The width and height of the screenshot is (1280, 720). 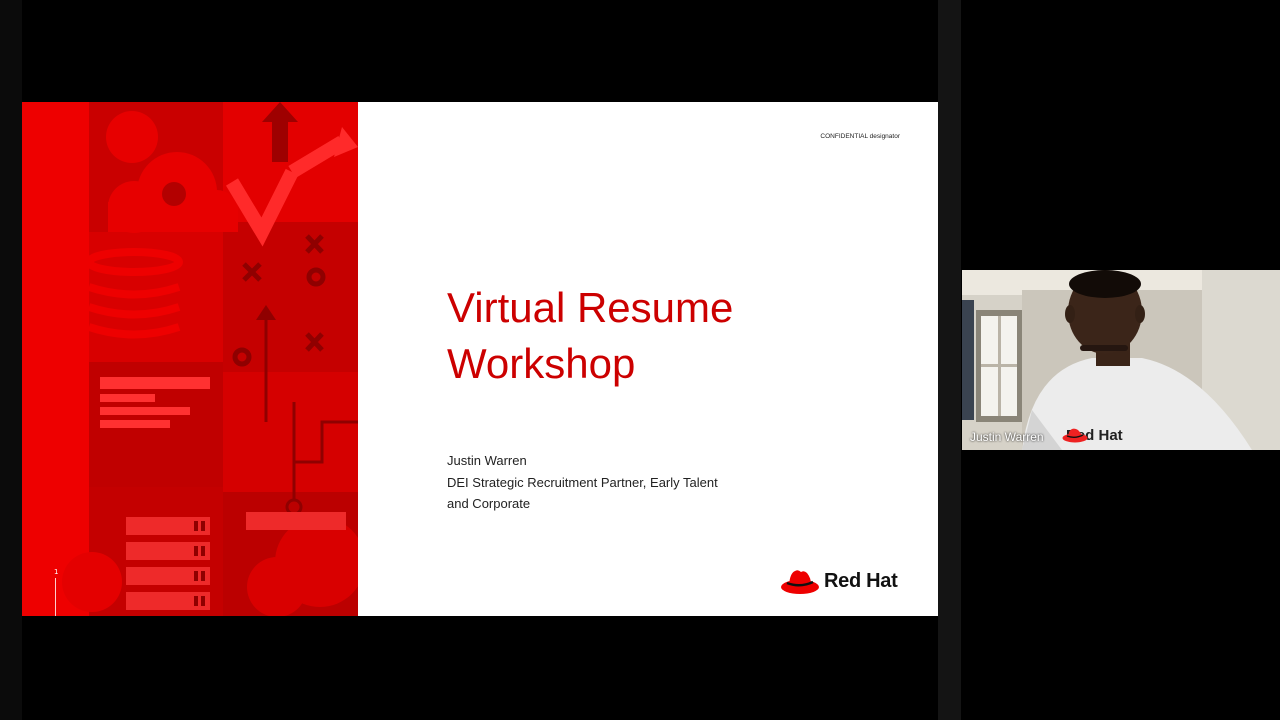 I want to click on confidential-designator: CONFIDENTIAL designator, so click(x=860, y=136).